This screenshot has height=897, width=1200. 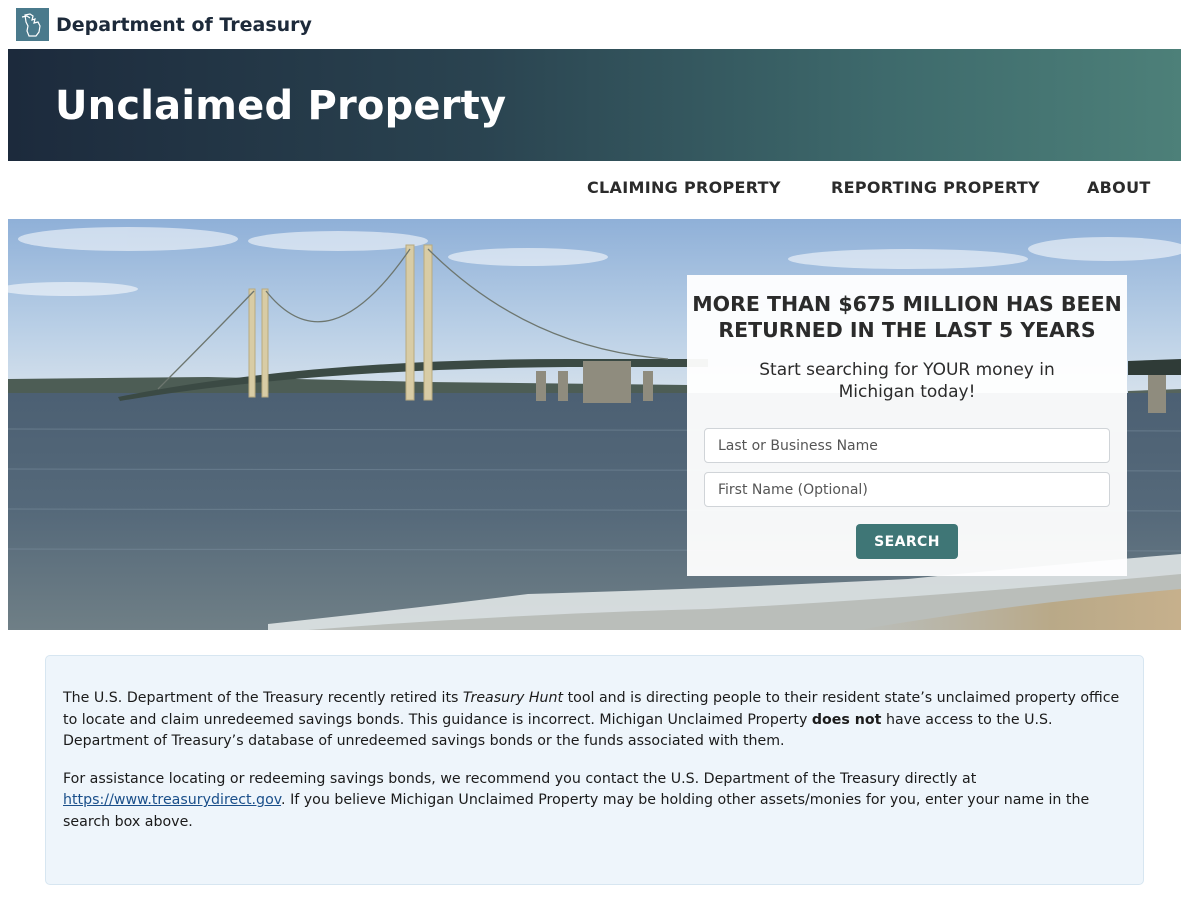 I want to click on subtext-line-2: Michigan today!, so click(x=907, y=392).